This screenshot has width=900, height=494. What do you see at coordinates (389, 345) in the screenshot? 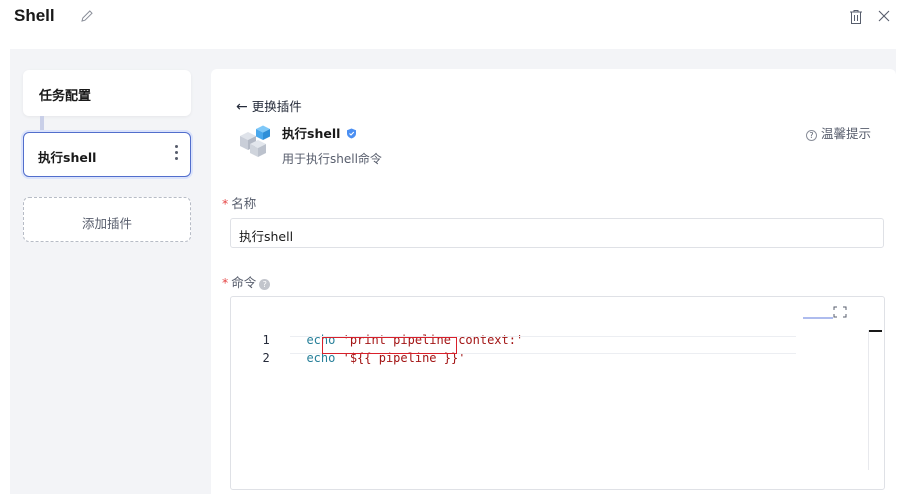
I see `annotation-highlight-box` at bounding box center [389, 345].